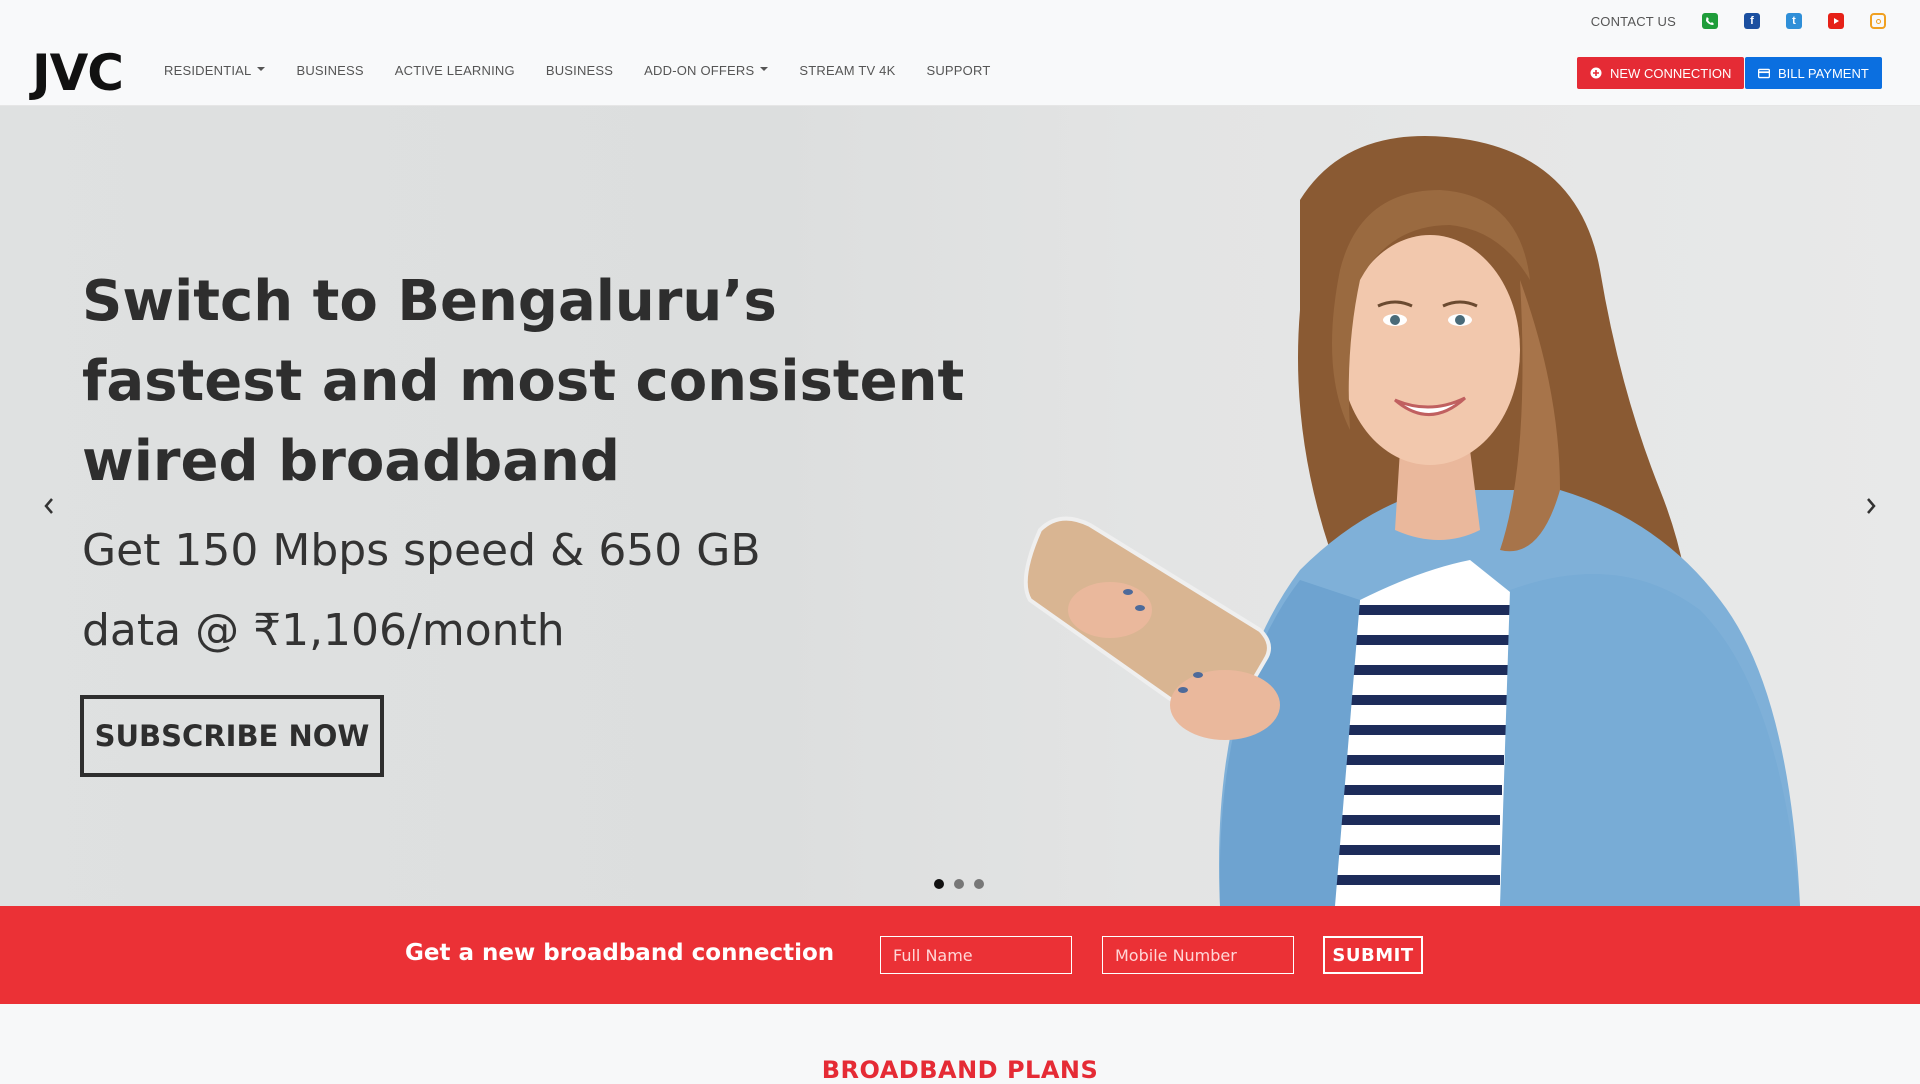 This screenshot has width=1920, height=1084. Describe the element at coordinates (1738, 21) in the screenshot. I see `top-contact-bar: CONTACT US f t` at that location.